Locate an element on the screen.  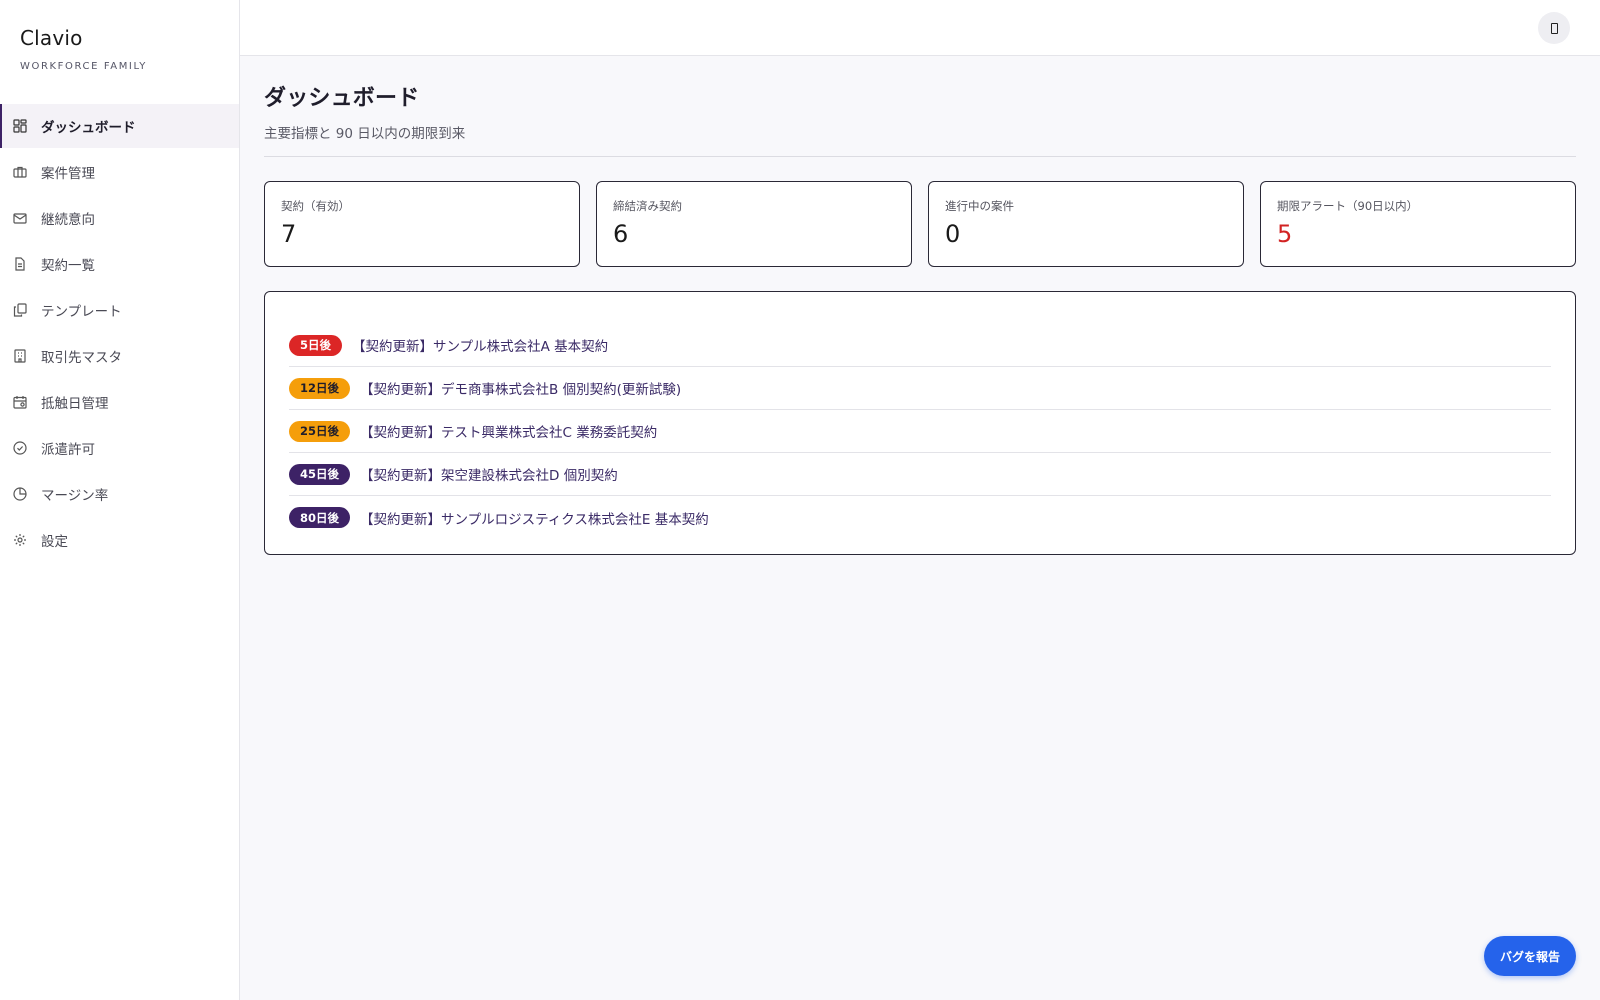
stat-value: 0 is located at coordinates (953, 234).